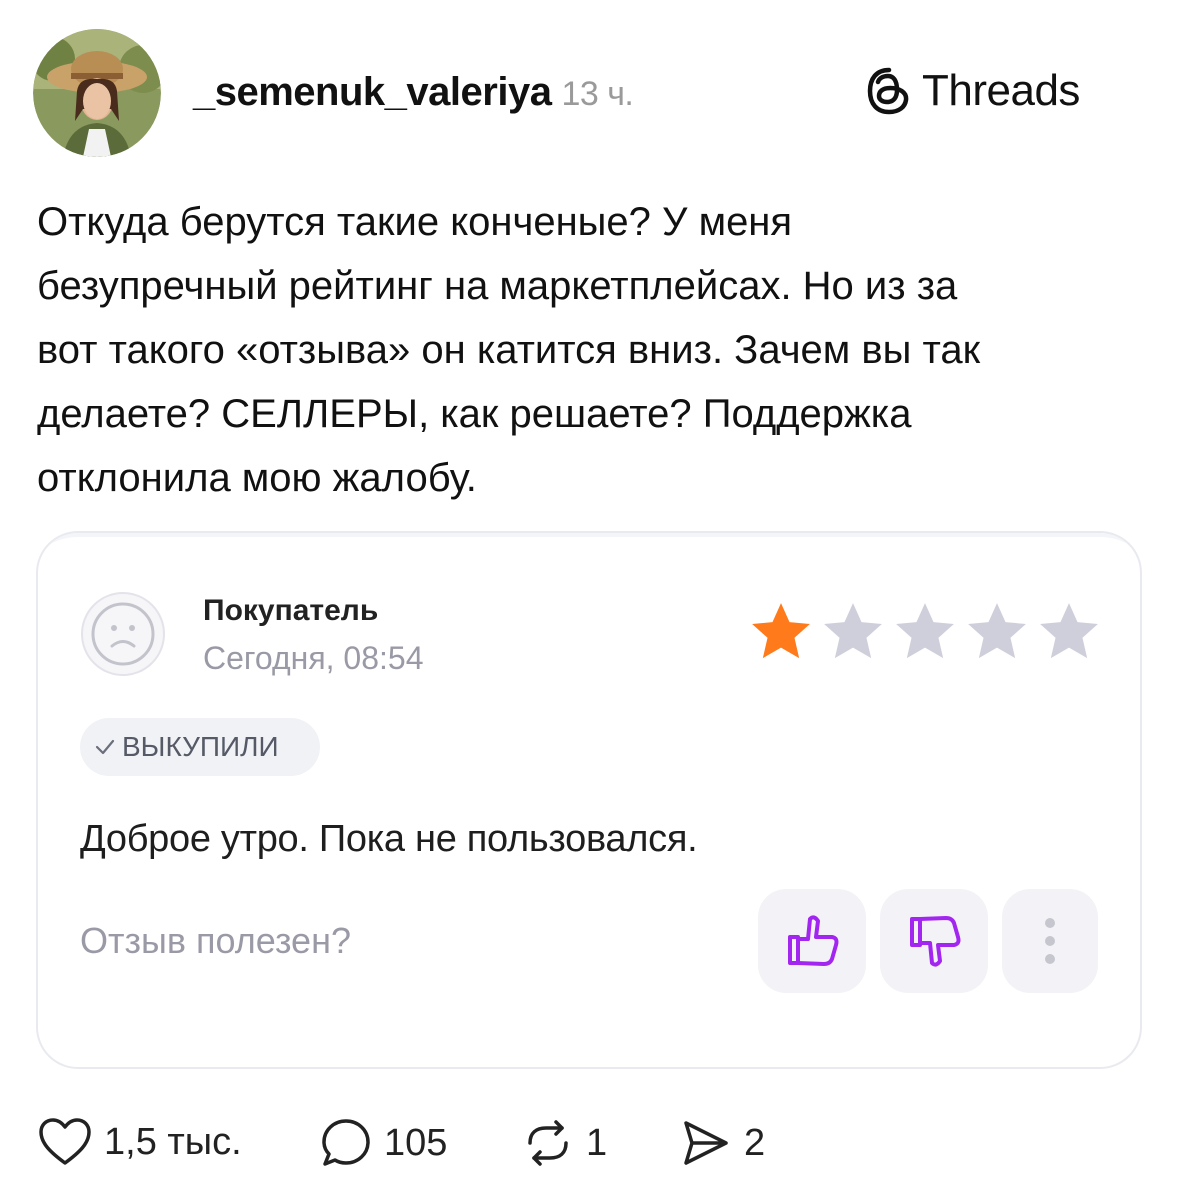 Image resolution: width=1179 pixels, height=1188 pixels. I want to click on likes-count: 1,5 тыс., so click(173, 1141).